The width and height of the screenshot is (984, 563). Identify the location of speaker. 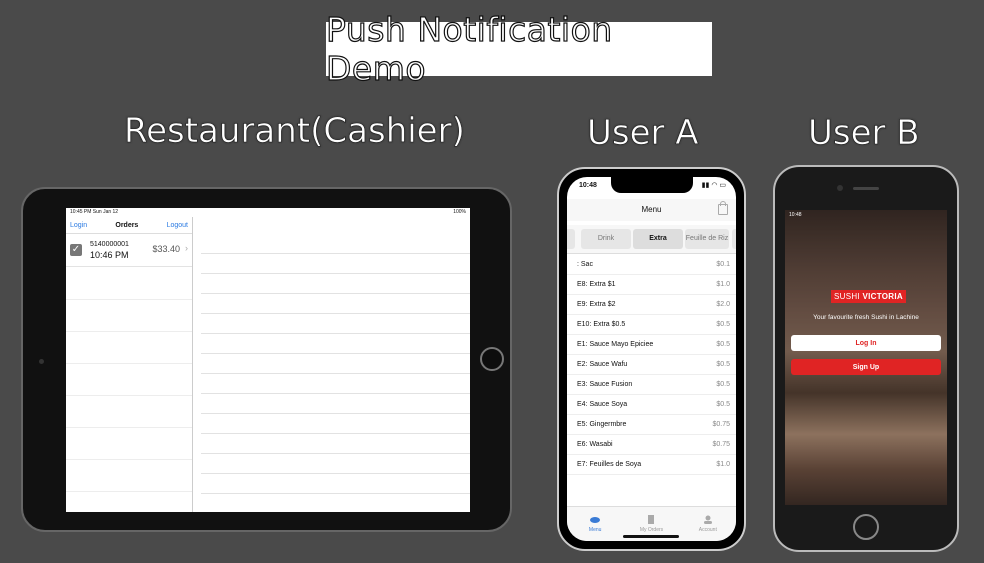
(866, 188).